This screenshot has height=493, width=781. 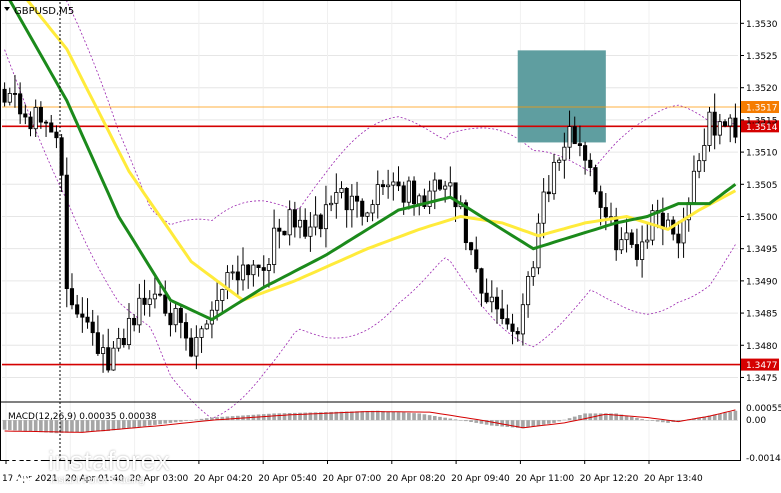 What do you see at coordinates (762, 218) in the screenshot?
I see `price-tick-label: 1.3500` at bounding box center [762, 218].